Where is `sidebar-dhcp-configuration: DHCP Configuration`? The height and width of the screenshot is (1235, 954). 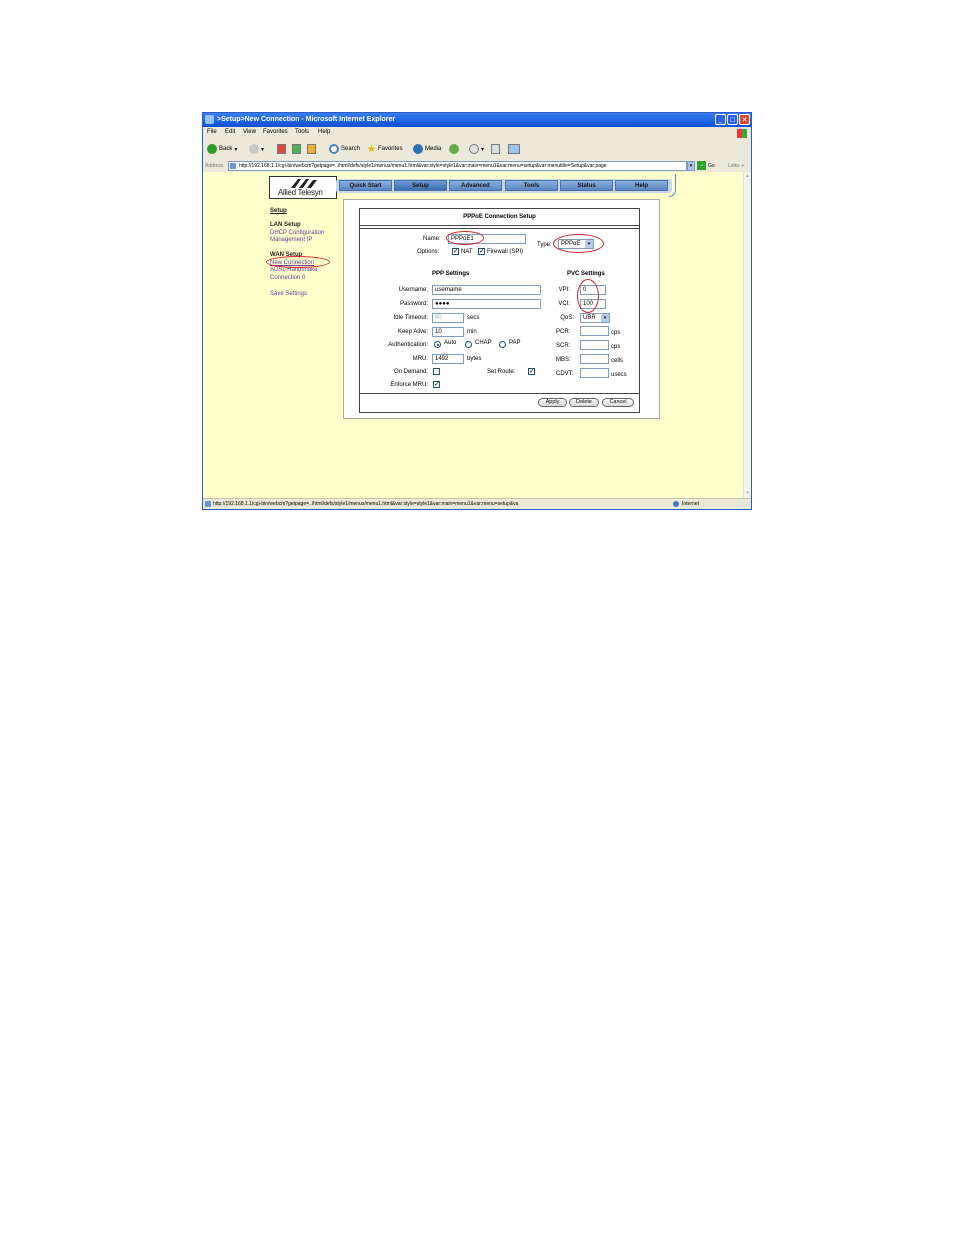
sidebar-dhcp-configuration: DHCP Configuration is located at coordinates (297, 233).